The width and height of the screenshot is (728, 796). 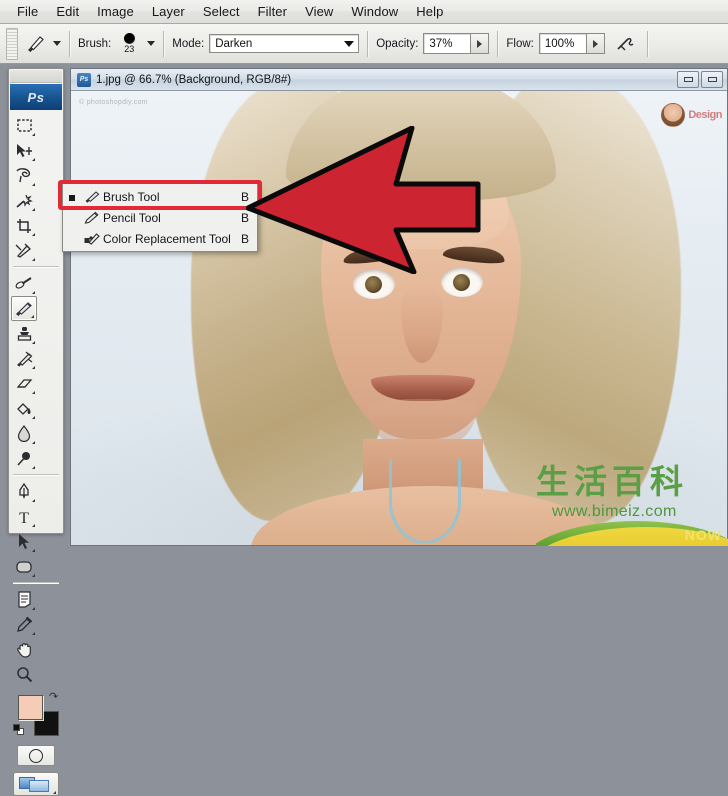 I want to click on menu-item-edit: Edit, so click(x=67, y=11).